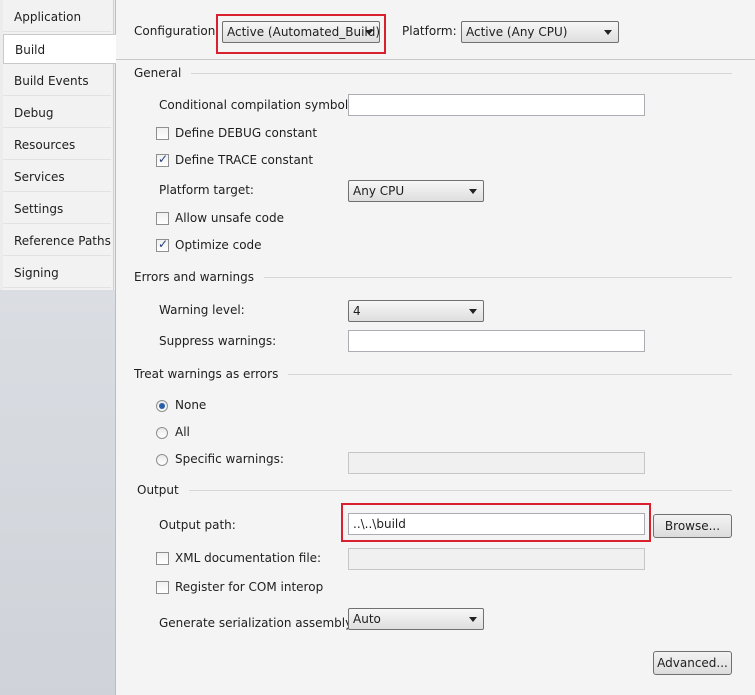  Describe the element at coordinates (259, 105) in the screenshot. I see `conditional-symbols-label: Conditional compilation symbols:` at that location.